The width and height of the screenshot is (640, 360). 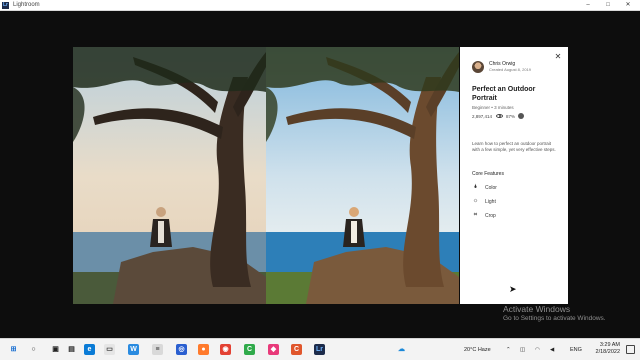 What do you see at coordinates (477, 350) in the screenshot?
I see `weather-text: 20°C Haze` at bounding box center [477, 350].